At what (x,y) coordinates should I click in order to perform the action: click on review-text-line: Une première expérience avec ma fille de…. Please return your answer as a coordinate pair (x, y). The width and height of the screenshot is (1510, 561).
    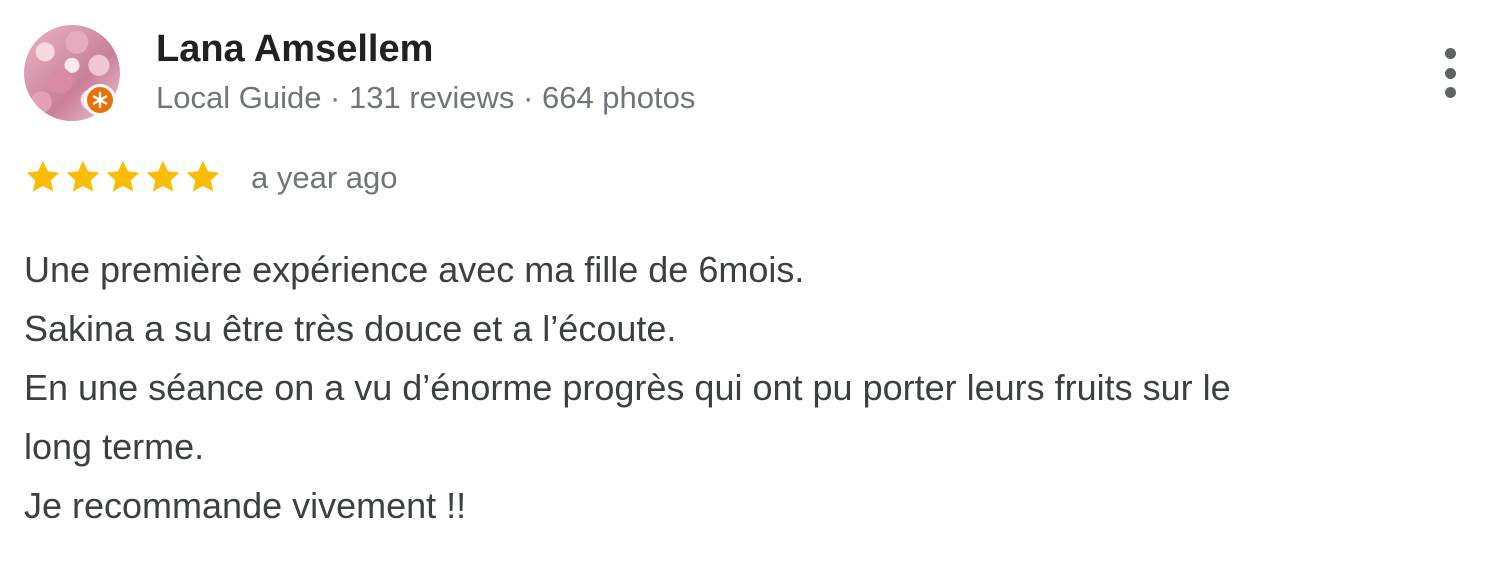
    Looking at the image, I should click on (414, 269).